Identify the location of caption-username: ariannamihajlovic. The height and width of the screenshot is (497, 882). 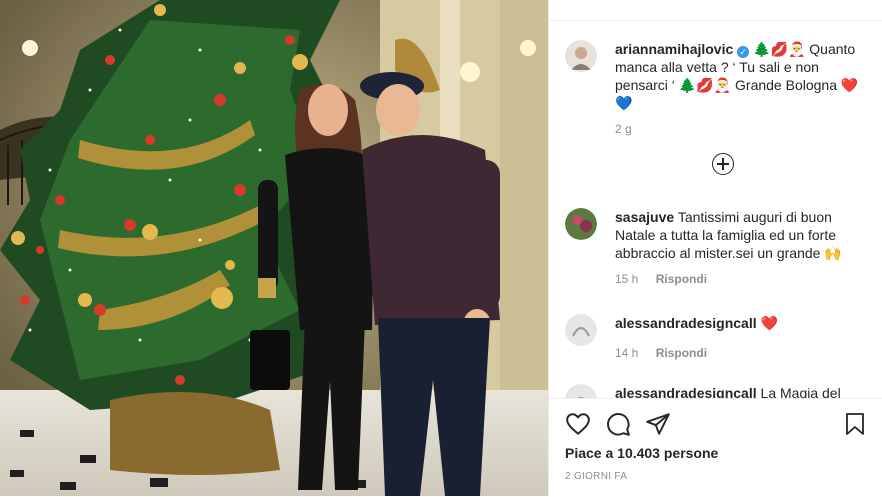
(674, 49).